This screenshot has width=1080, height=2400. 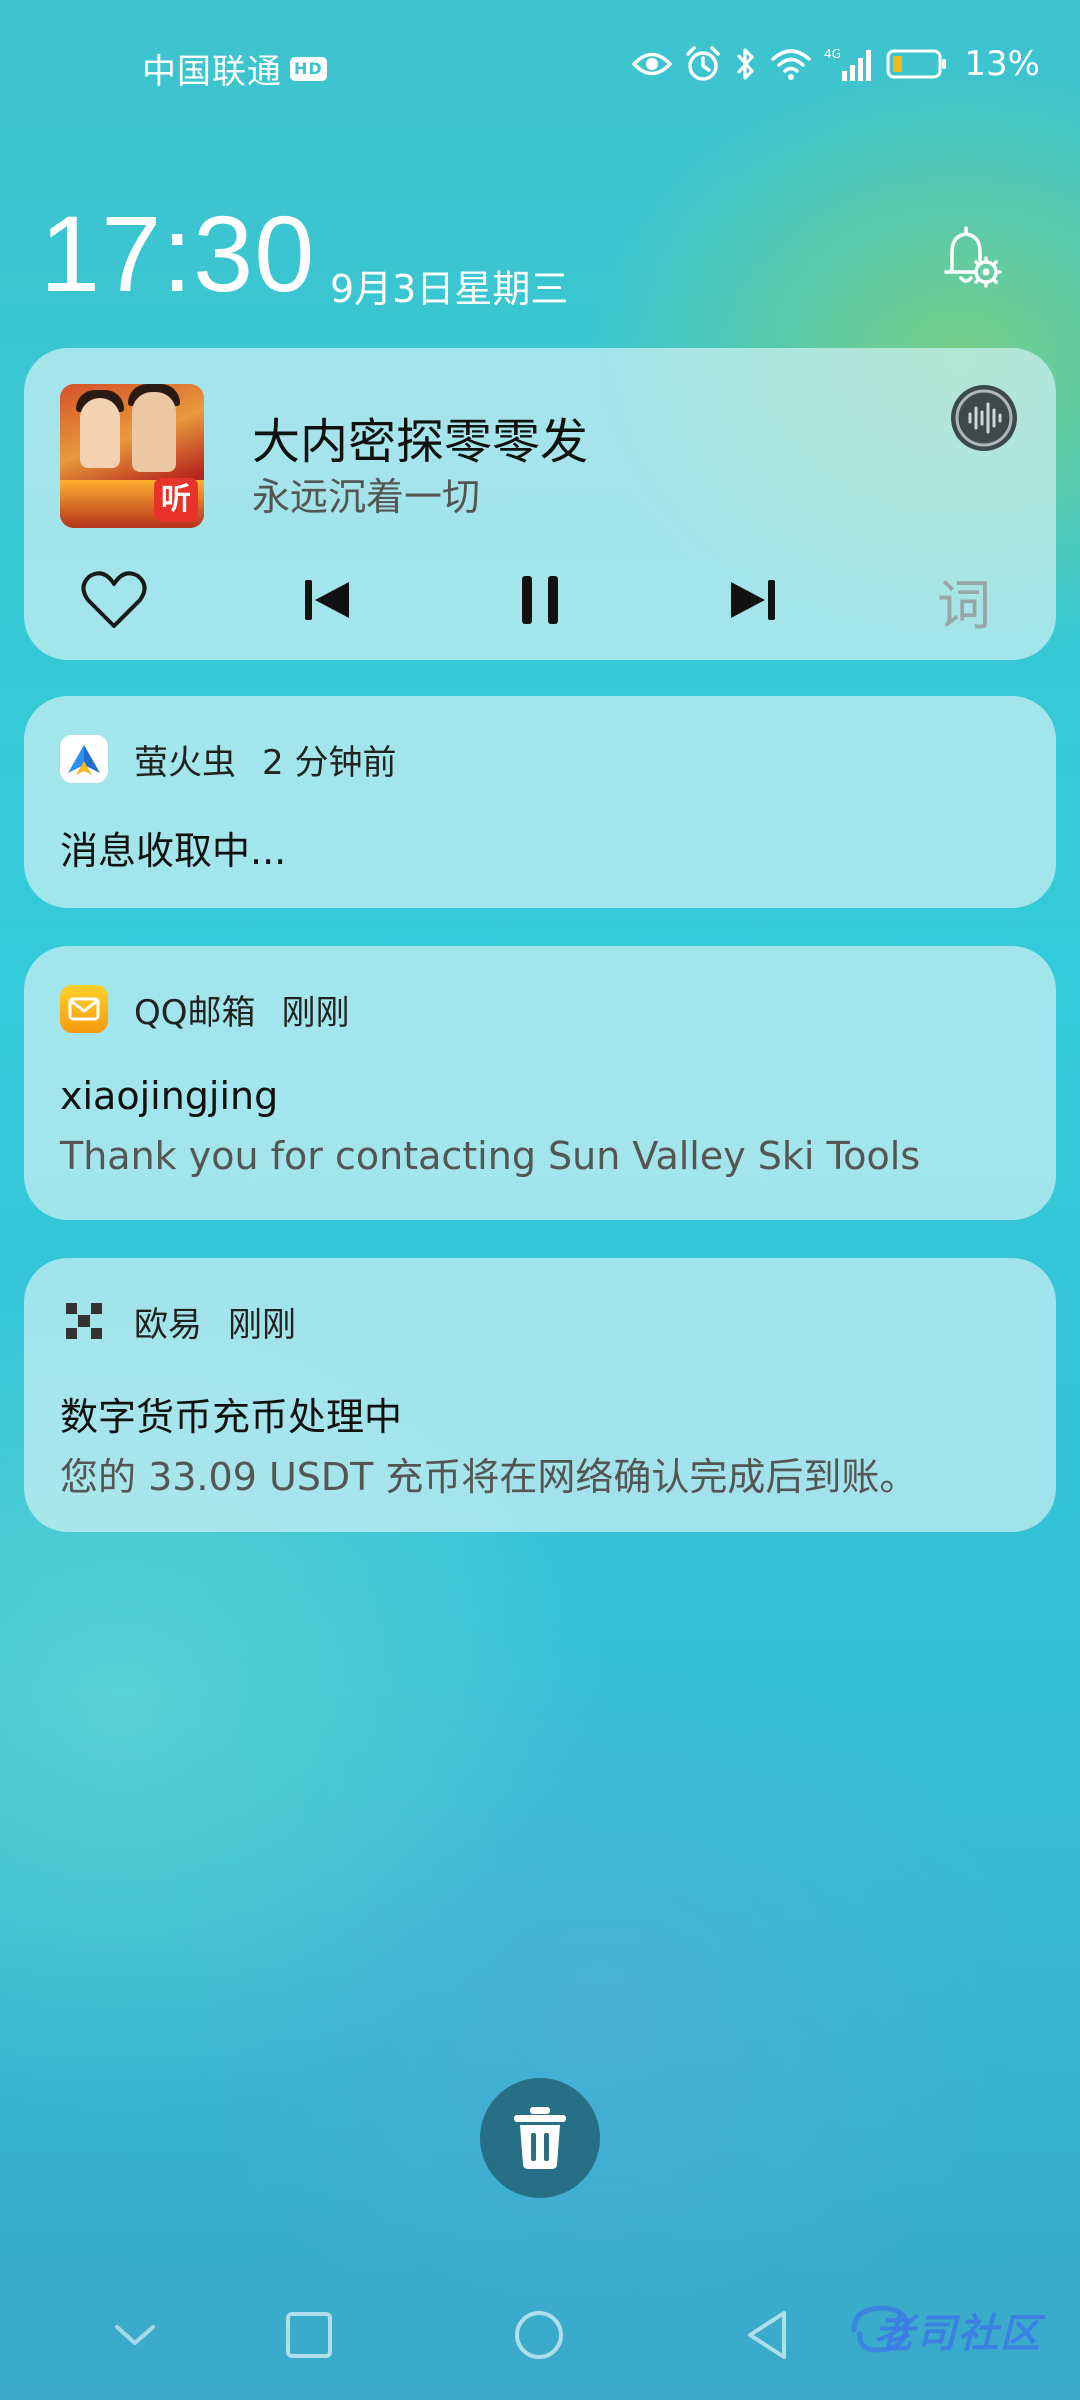 What do you see at coordinates (973, 257) in the screenshot?
I see `bell-settings-icon` at bounding box center [973, 257].